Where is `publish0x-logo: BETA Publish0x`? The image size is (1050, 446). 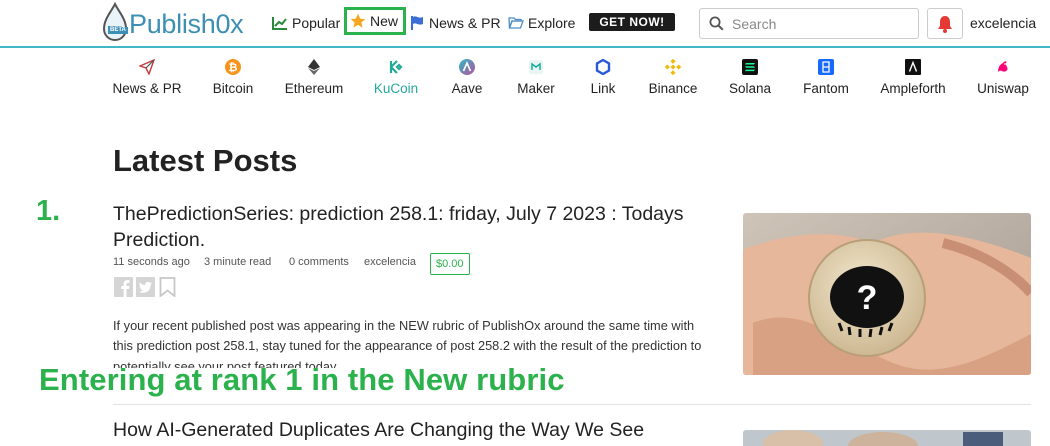
publish0x-logo: BETA Publish0x is located at coordinates (178, 23).